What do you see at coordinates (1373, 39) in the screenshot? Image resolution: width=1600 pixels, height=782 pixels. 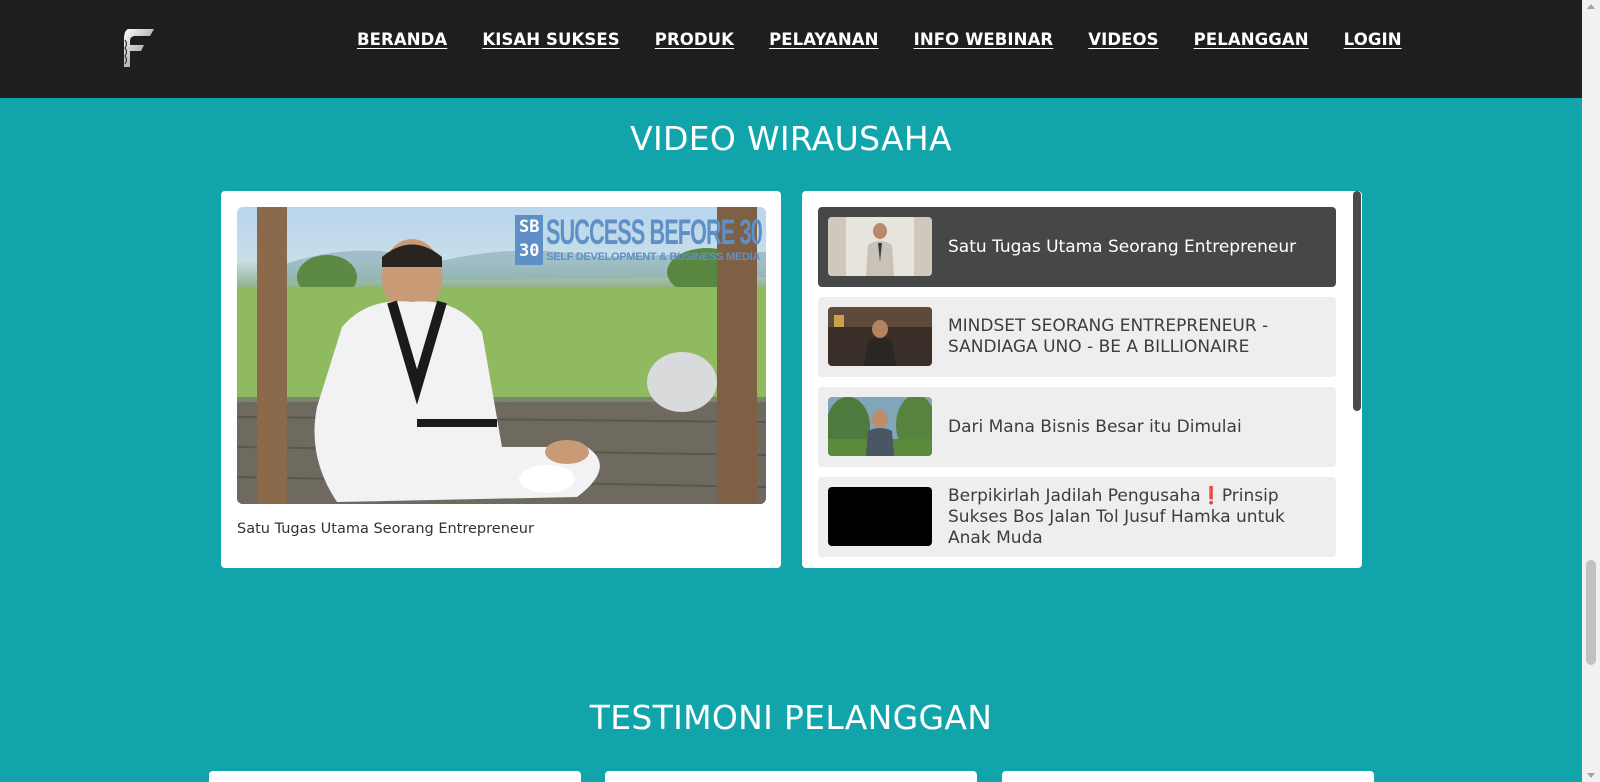 I see `nav-login: LOGIN` at bounding box center [1373, 39].